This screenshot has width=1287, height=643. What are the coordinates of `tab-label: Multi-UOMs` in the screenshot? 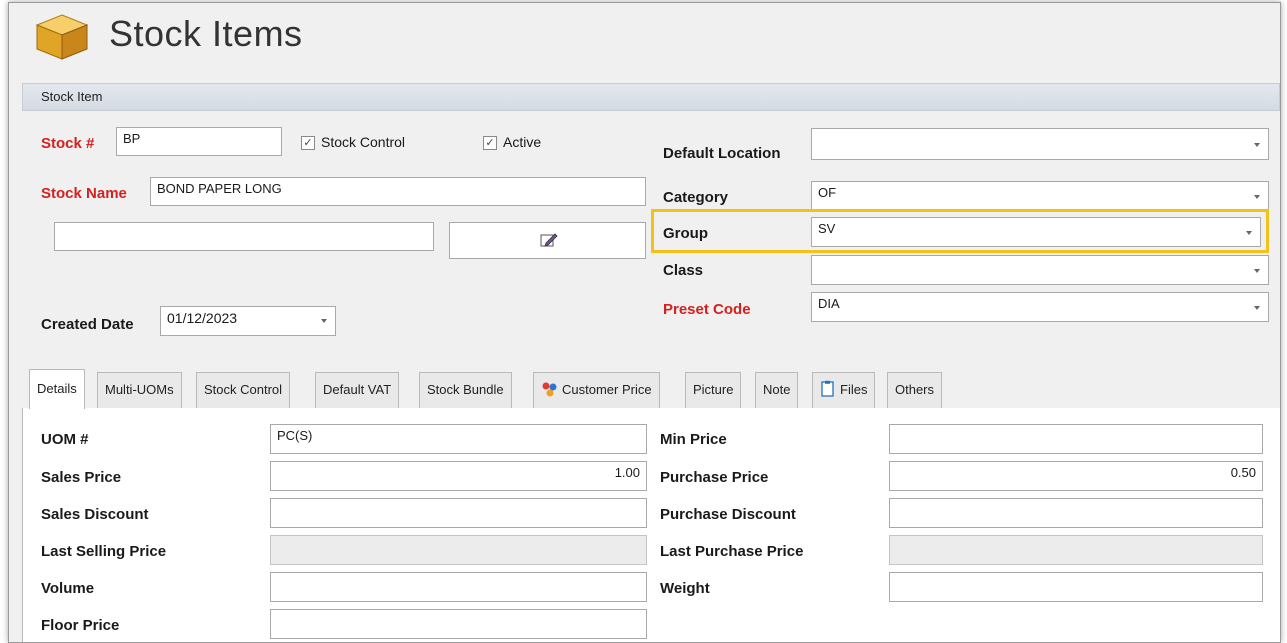 It's located at (139, 389).